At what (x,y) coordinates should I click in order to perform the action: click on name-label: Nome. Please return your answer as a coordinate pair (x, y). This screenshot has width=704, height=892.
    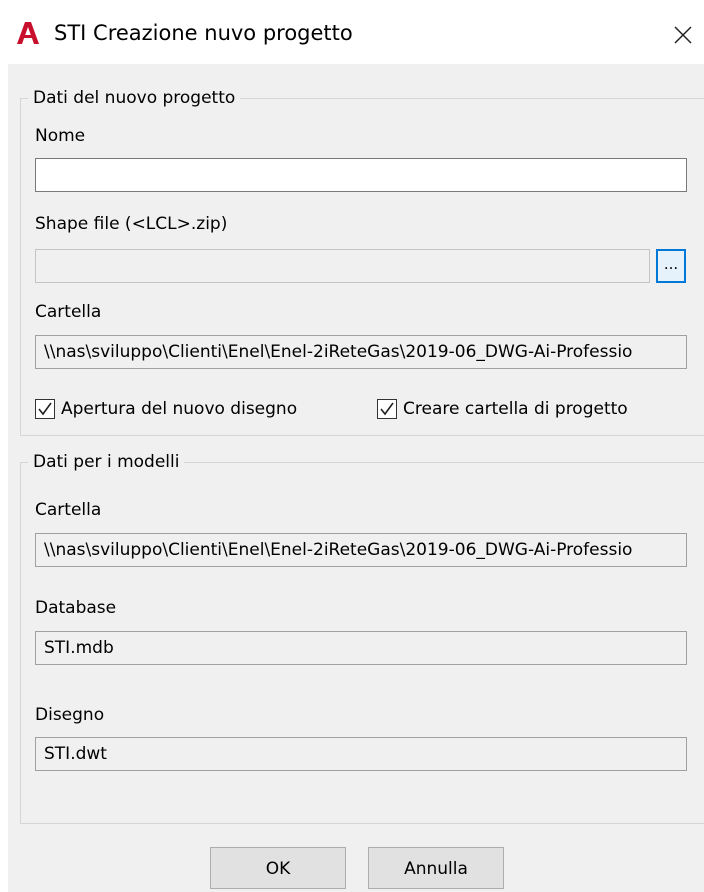
    Looking at the image, I should click on (60, 136).